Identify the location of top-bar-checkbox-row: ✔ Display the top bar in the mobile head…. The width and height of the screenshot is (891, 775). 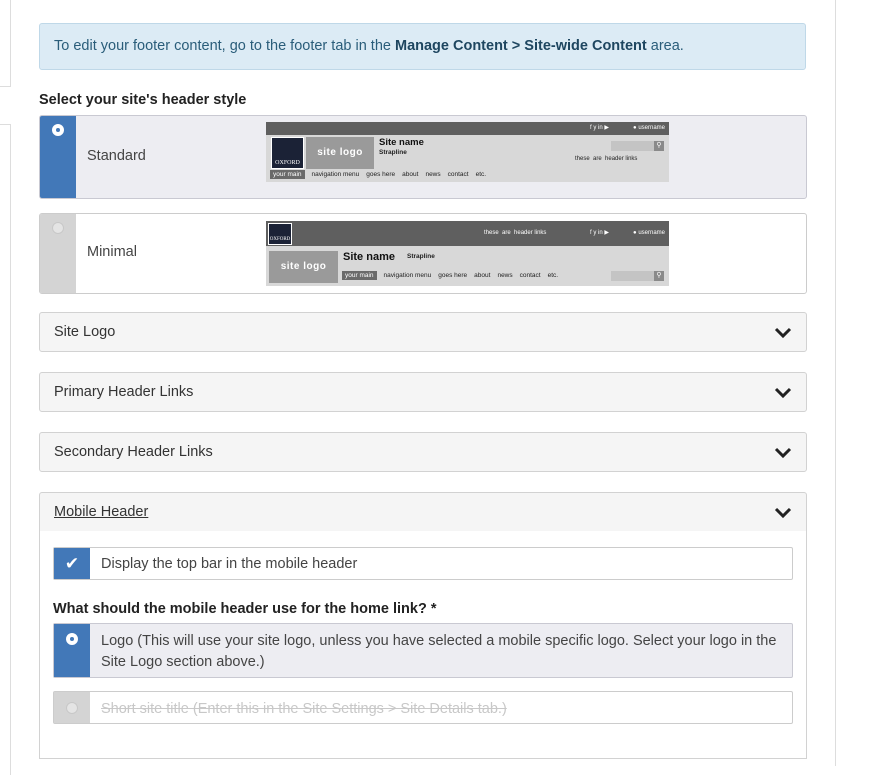
(423, 563).